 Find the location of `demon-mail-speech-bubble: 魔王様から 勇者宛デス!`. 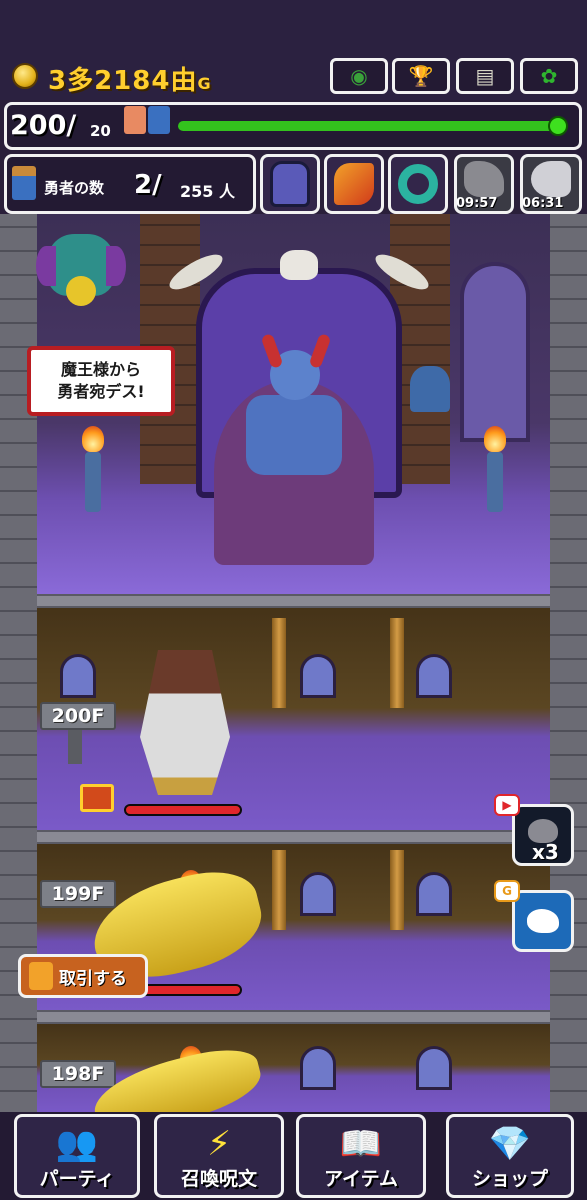

demon-mail-speech-bubble: 魔王様から 勇者宛デス! is located at coordinates (101, 381).